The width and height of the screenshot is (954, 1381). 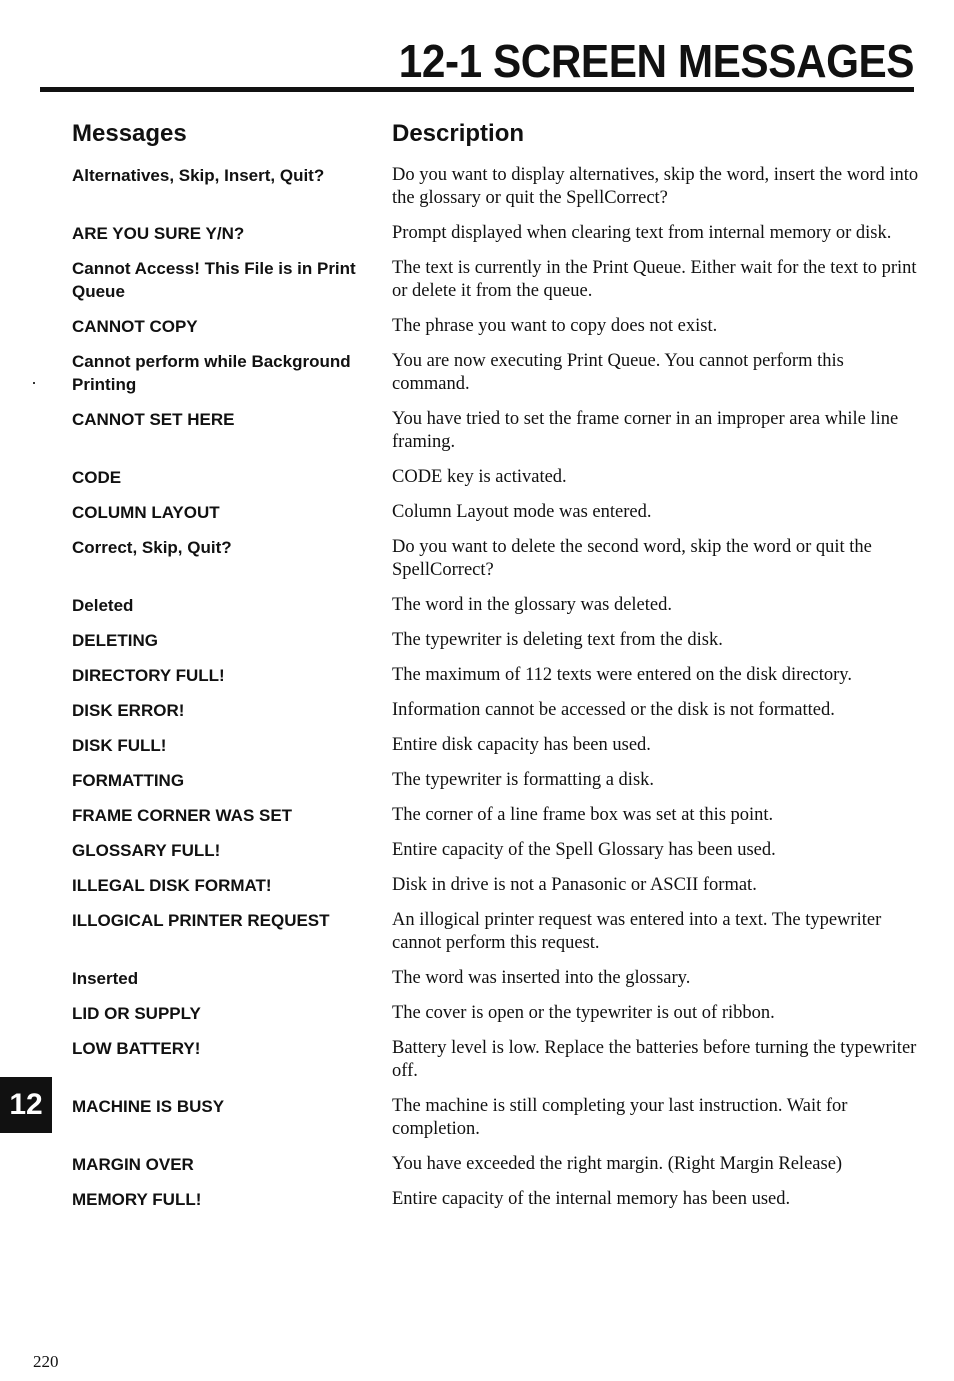 What do you see at coordinates (133, 1164) in the screenshot?
I see `message-text: MARGIN OVER` at bounding box center [133, 1164].